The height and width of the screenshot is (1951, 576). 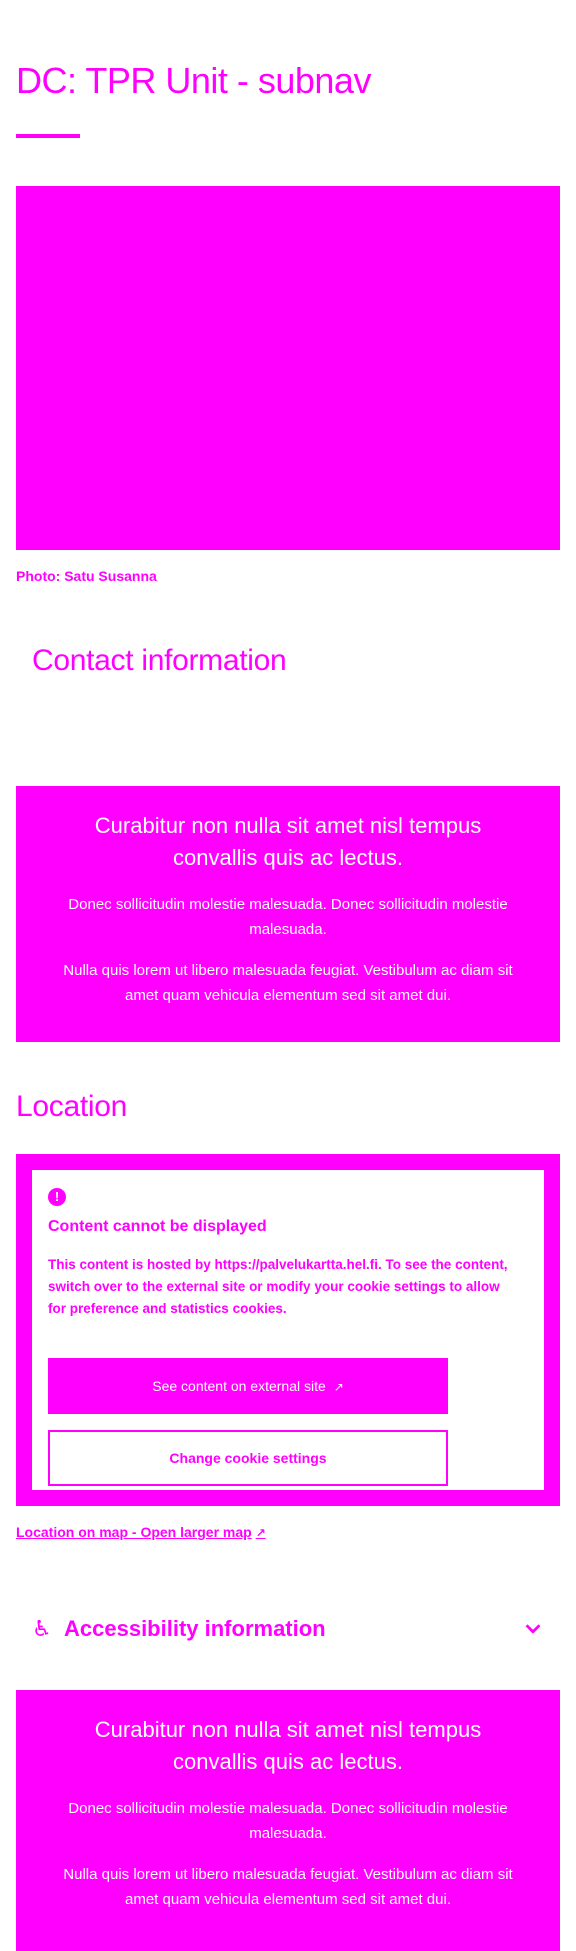 I want to click on accessibility-title: Accessibility information, so click(x=195, y=1628).